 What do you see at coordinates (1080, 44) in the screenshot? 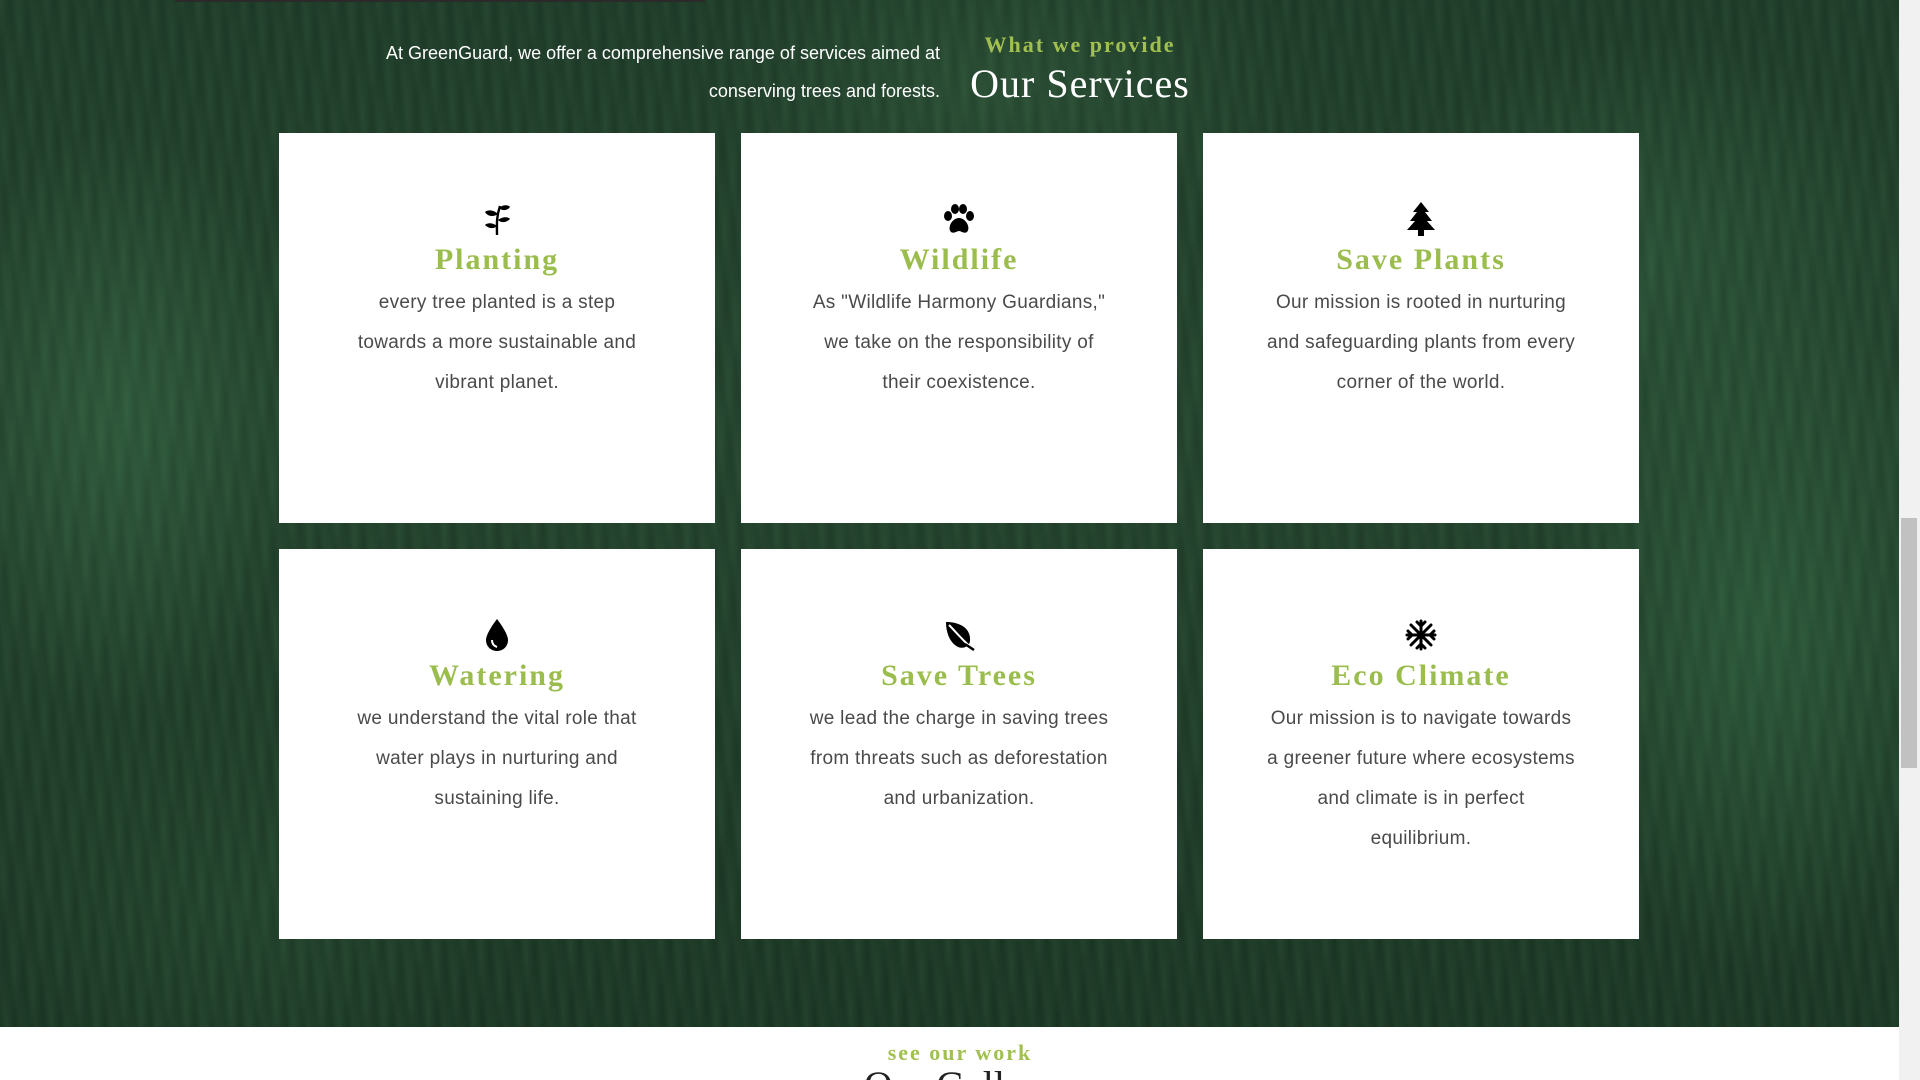
I see `services-eyebrow: What we provide` at bounding box center [1080, 44].